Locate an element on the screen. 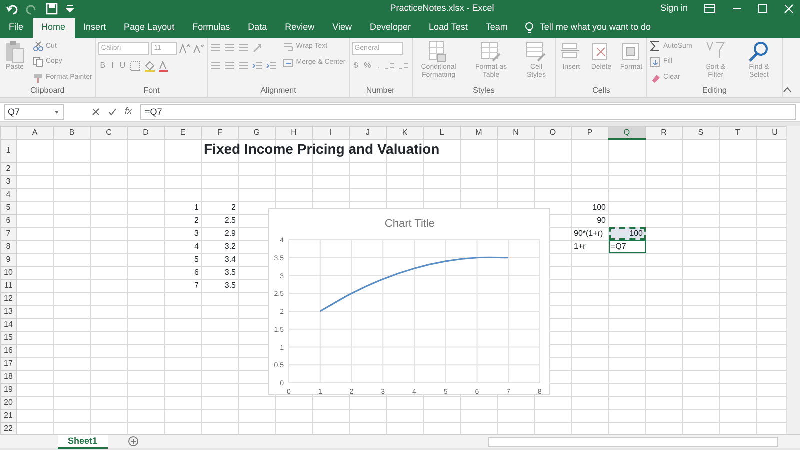 The height and width of the screenshot is (450, 800). ribbon-tab: Developer is located at coordinates (390, 28).